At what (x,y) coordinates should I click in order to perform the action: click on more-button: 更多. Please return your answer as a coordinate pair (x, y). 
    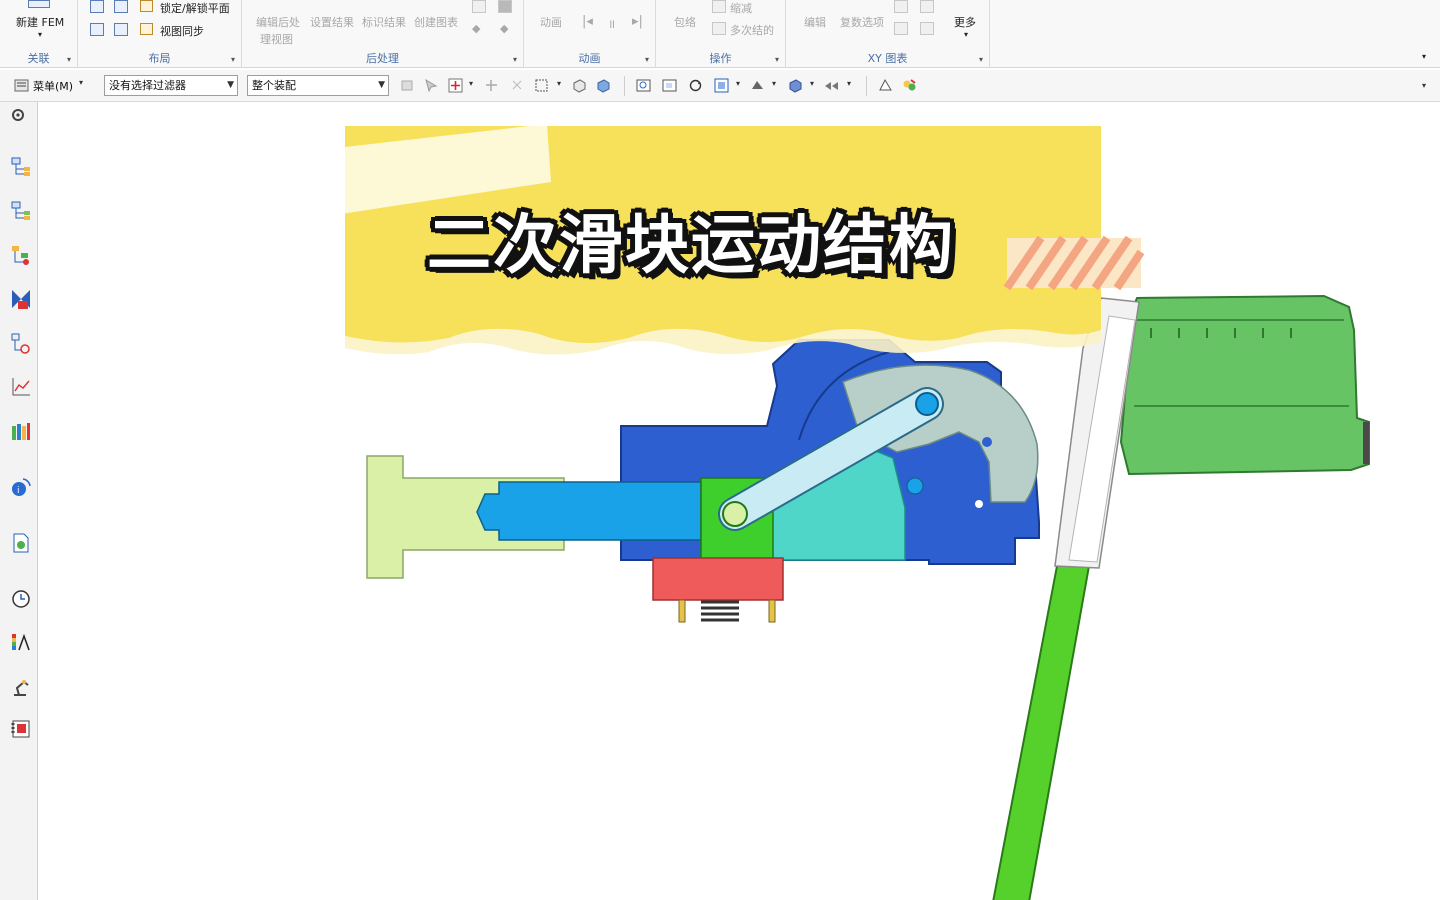
    Looking at the image, I should click on (965, 22).